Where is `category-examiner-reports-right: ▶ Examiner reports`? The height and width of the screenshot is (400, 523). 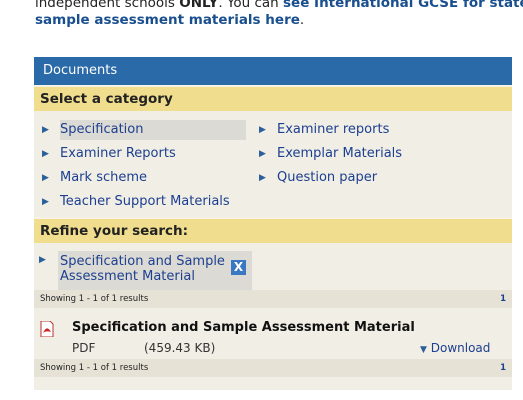 category-examiner-reports-right: ▶ Examiner reports is located at coordinates (324, 130).